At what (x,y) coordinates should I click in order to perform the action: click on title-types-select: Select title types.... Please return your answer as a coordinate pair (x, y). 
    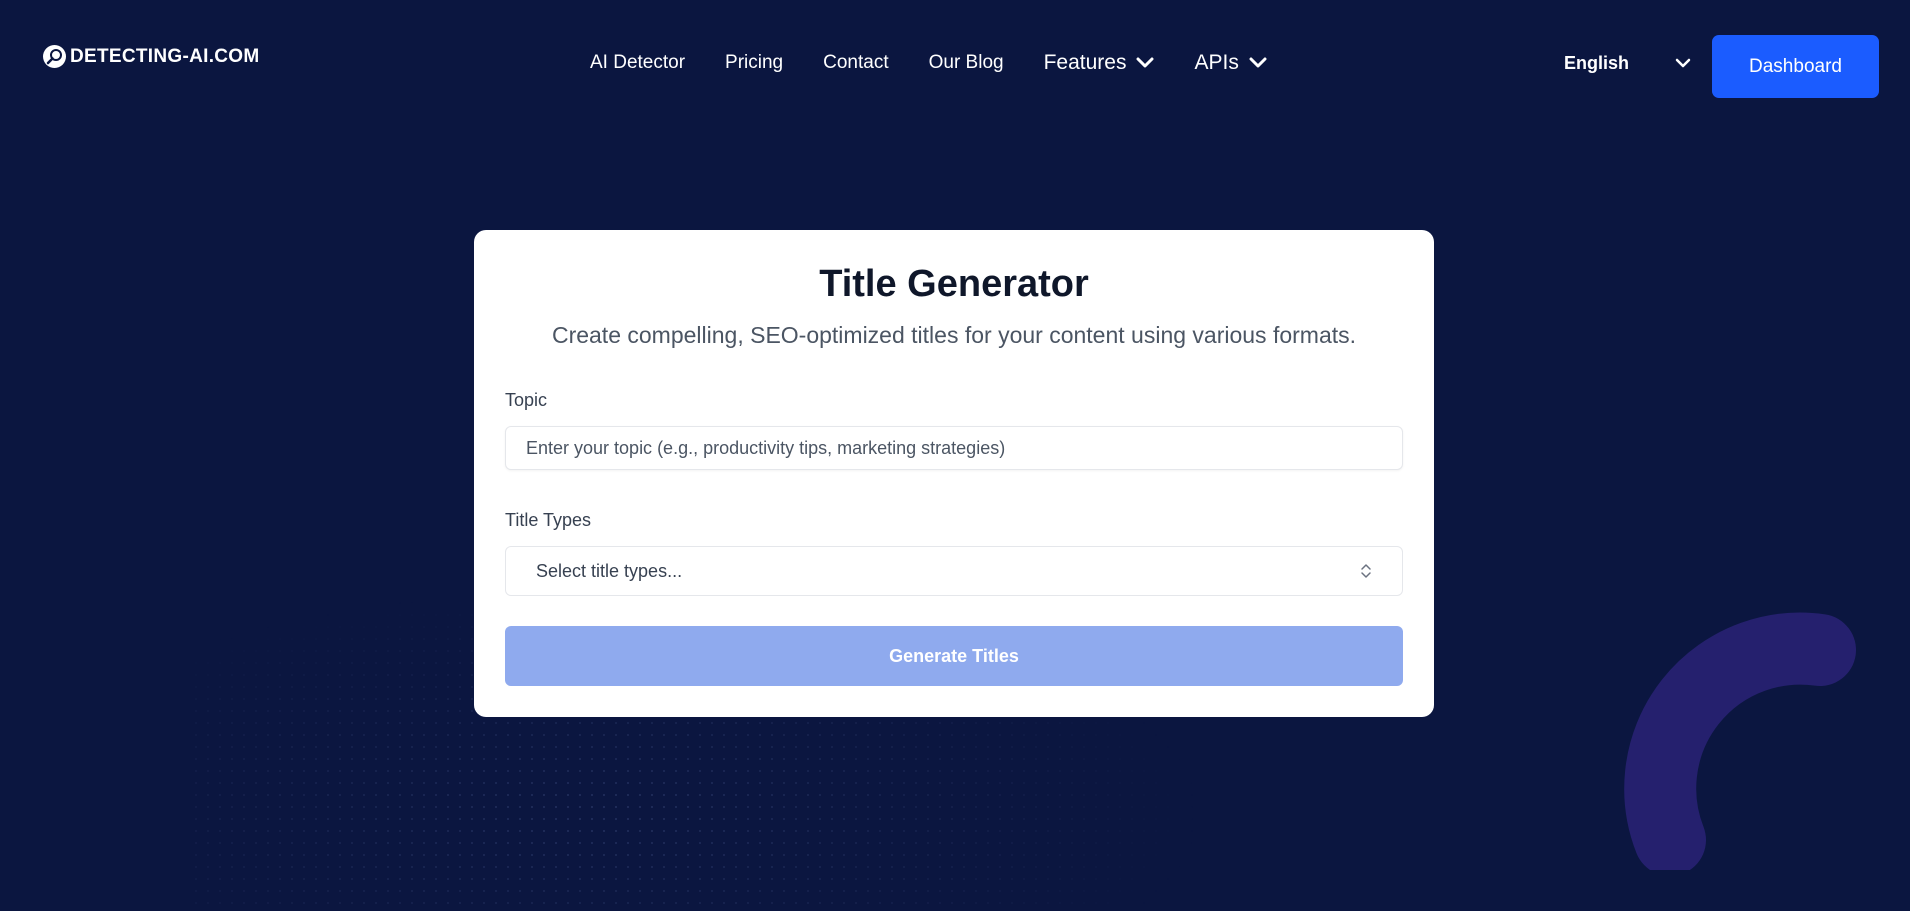
    Looking at the image, I should click on (954, 571).